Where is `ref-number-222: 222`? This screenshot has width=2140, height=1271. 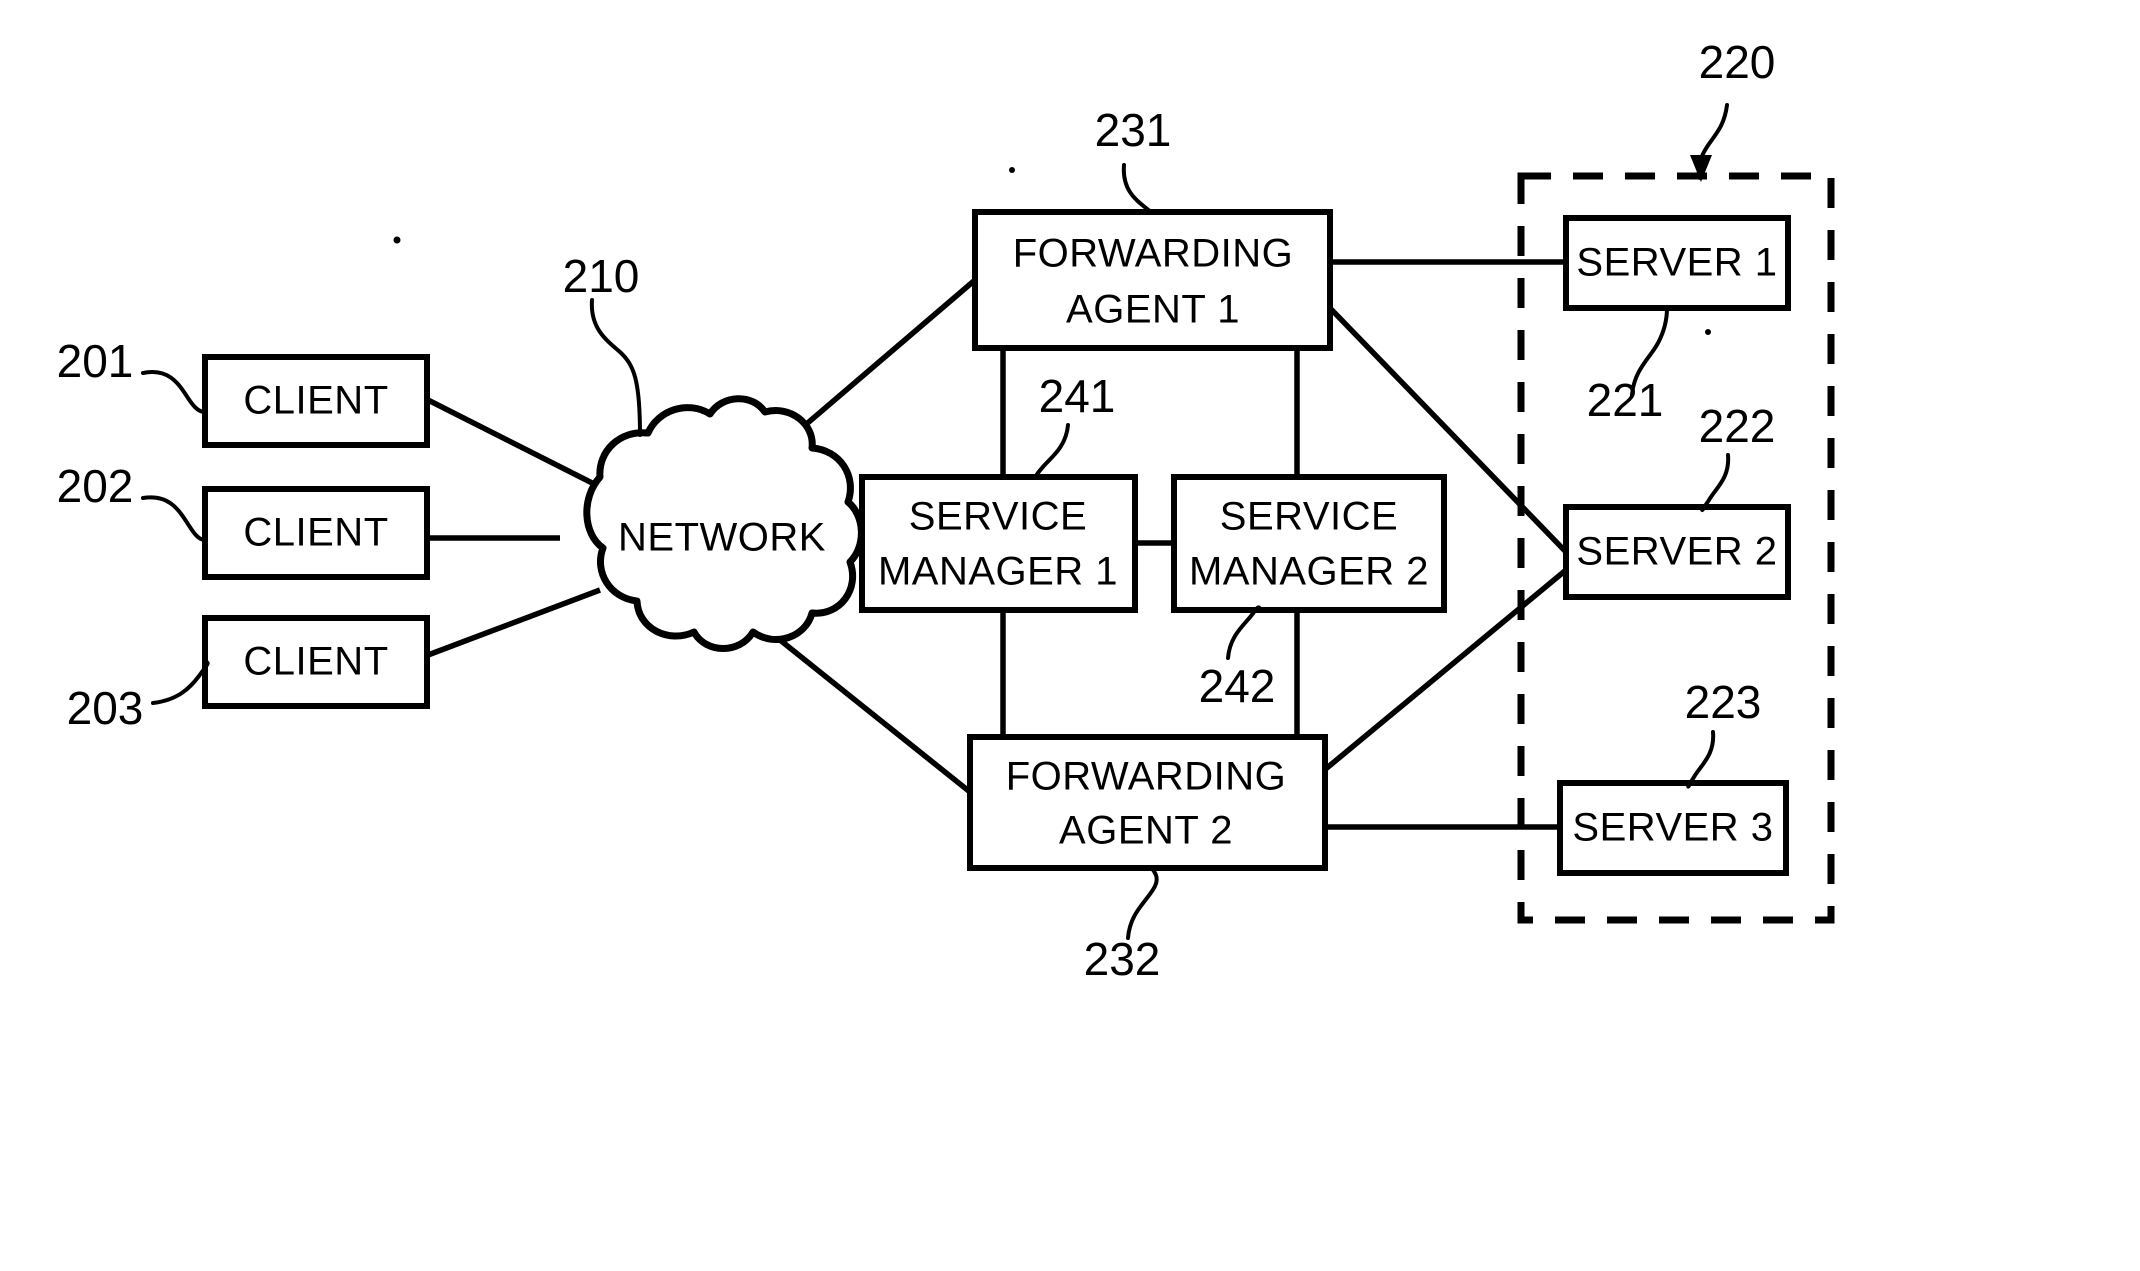 ref-number-222: 222 is located at coordinates (1737, 426).